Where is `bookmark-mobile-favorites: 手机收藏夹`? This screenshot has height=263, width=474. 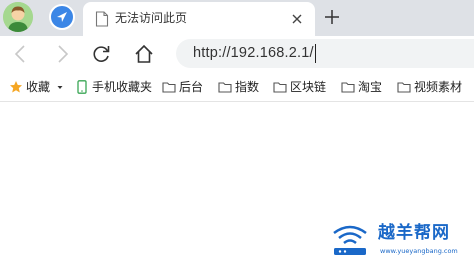 bookmark-mobile-favorites: 手机收藏夹 is located at coordinates (113, 87).